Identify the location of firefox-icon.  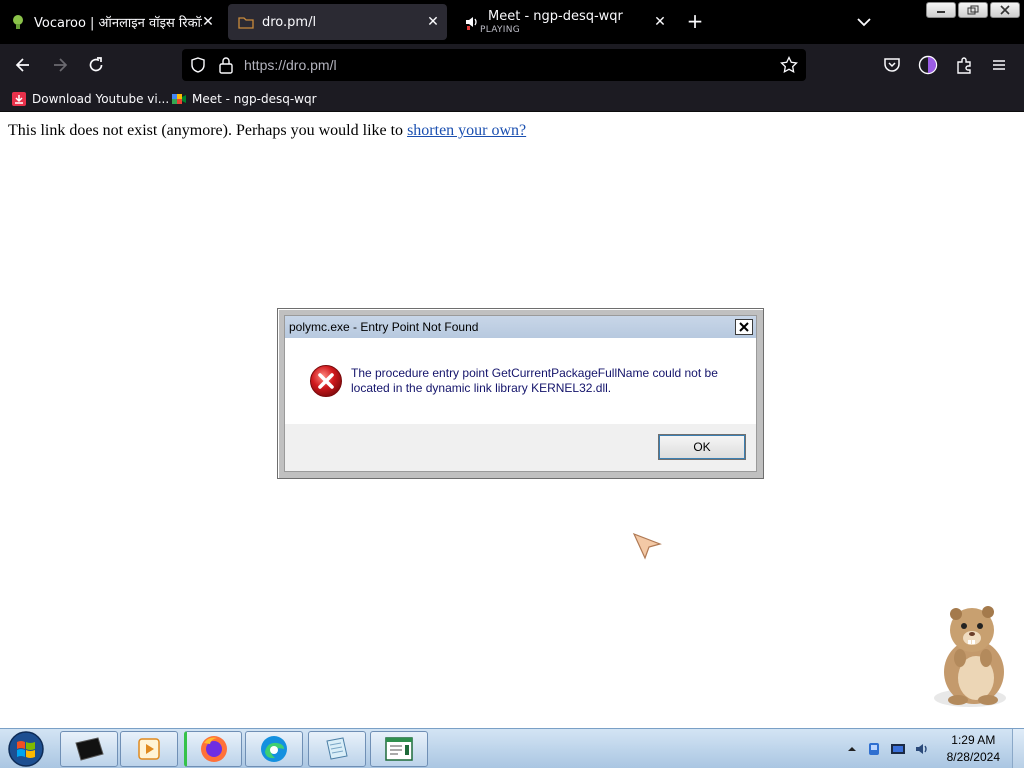
(214, 749).